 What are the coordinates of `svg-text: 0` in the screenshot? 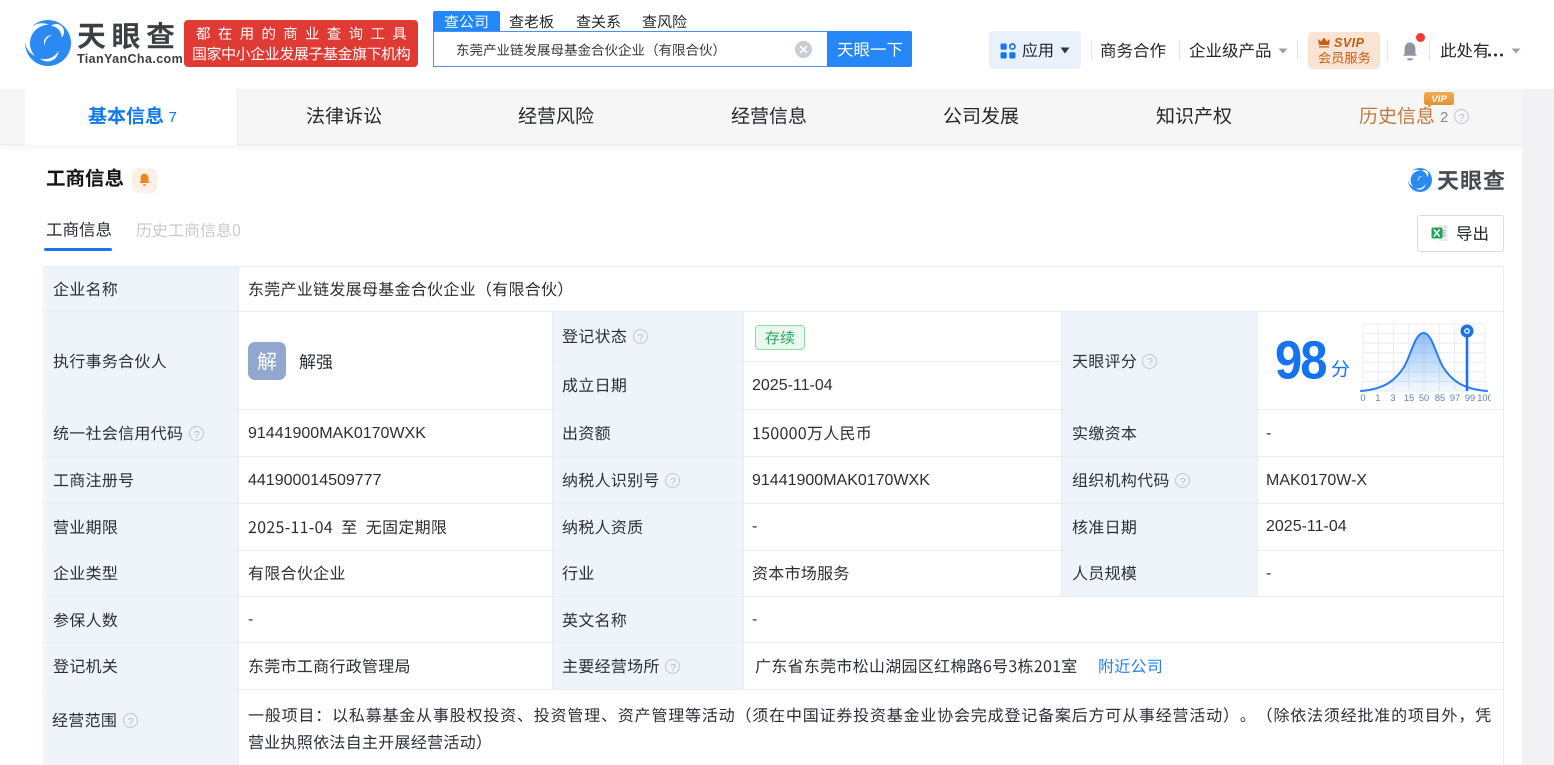 It's located at (1362, 397).